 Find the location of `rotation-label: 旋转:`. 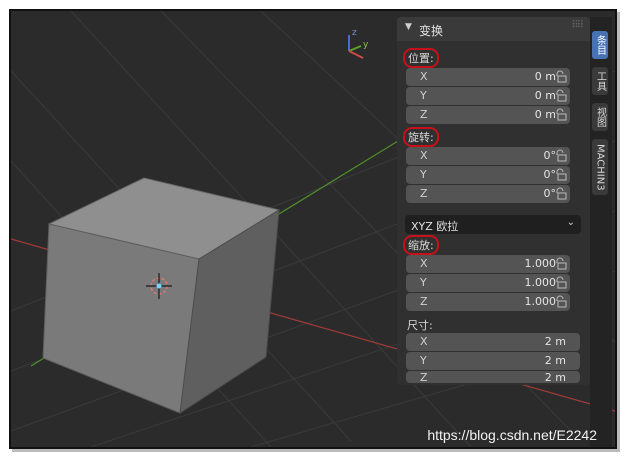

rotation-label: 旋转: is located at coordinates (421, 137).